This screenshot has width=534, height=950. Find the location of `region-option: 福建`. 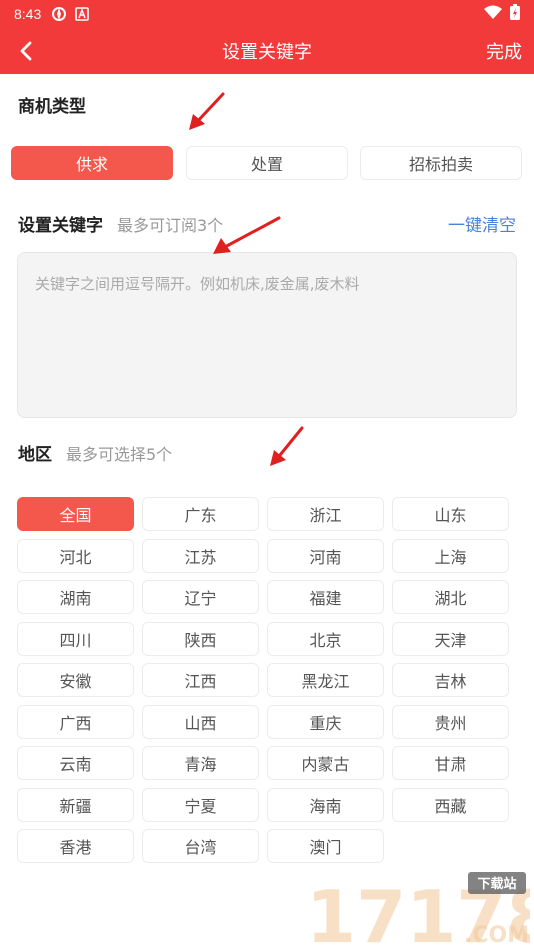

region-option: 福建 is located at coordinates (325, 597).